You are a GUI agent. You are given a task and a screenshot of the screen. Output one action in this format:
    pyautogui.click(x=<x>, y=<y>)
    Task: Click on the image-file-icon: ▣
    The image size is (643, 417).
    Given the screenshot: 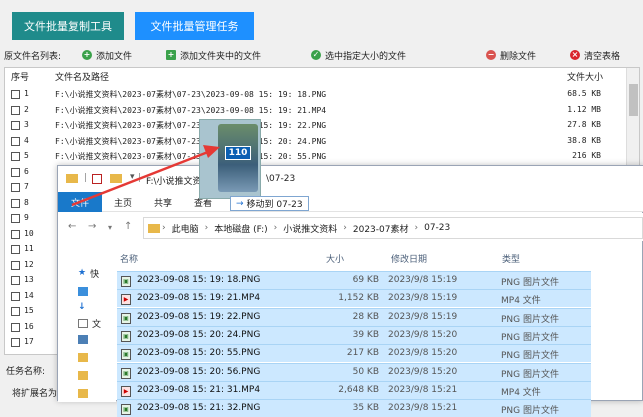 What is the action you would take?
    pyautogui.click(x=126, y=410)
    